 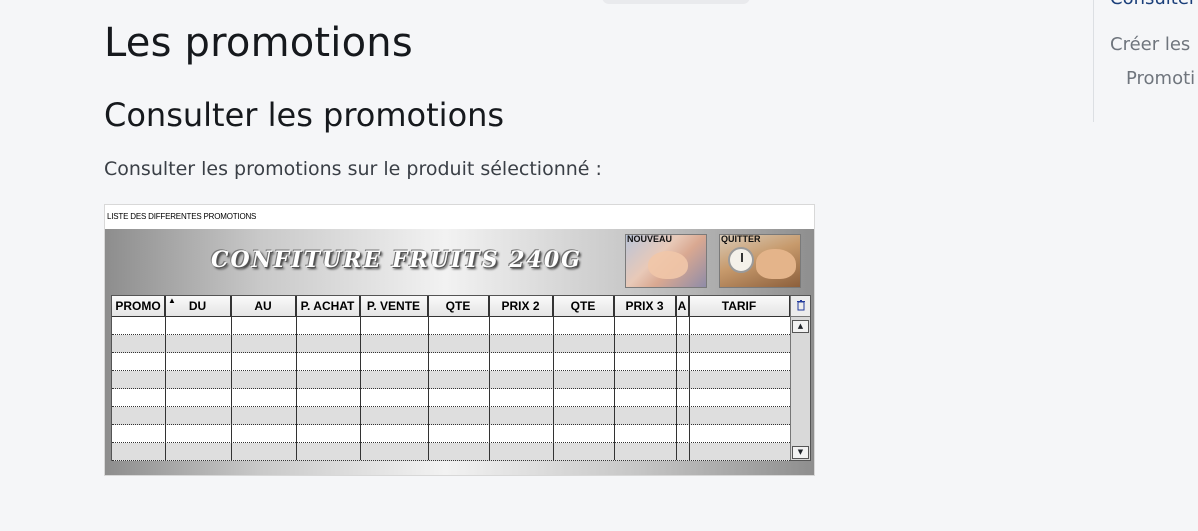 I want to click on col-header-a: A, so click(x=682, y=306).